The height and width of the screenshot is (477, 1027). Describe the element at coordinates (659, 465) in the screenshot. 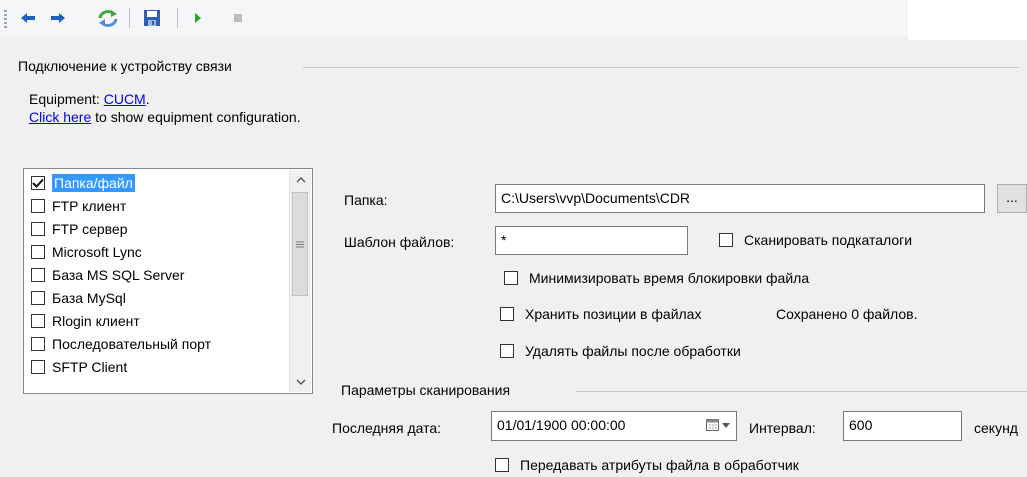

I see `pass-attributes-label: Передавать атрибуты файла в обработчик` at that location.